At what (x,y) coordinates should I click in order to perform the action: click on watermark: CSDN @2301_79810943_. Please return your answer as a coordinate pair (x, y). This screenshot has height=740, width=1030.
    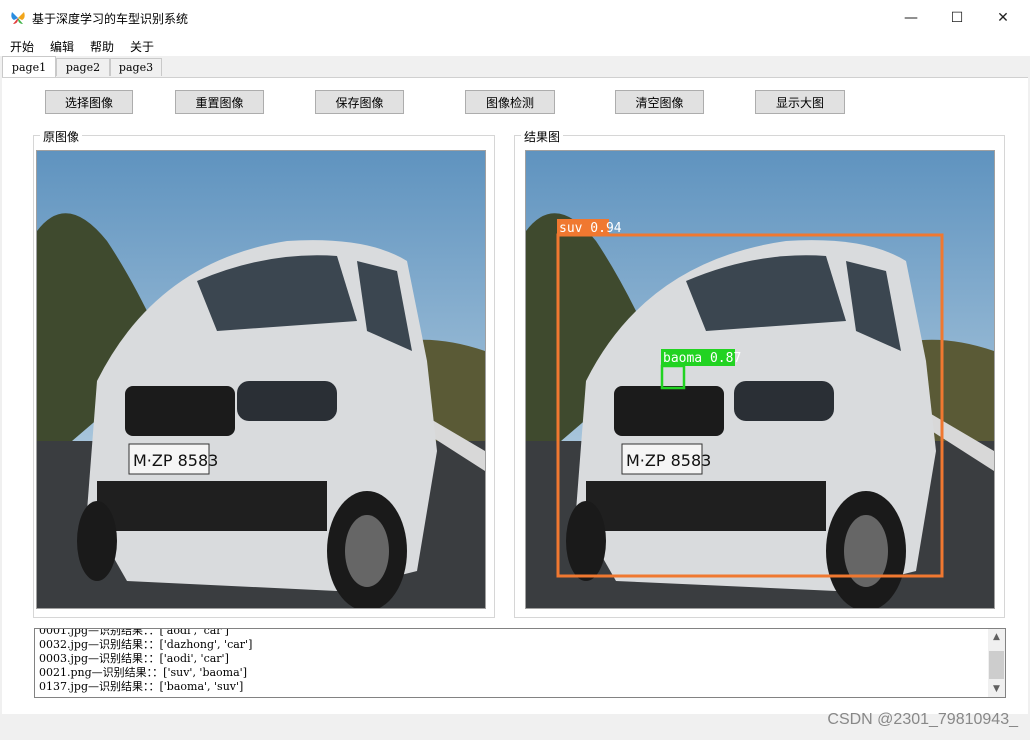
    Looking at the image, I should click on (922, 719).